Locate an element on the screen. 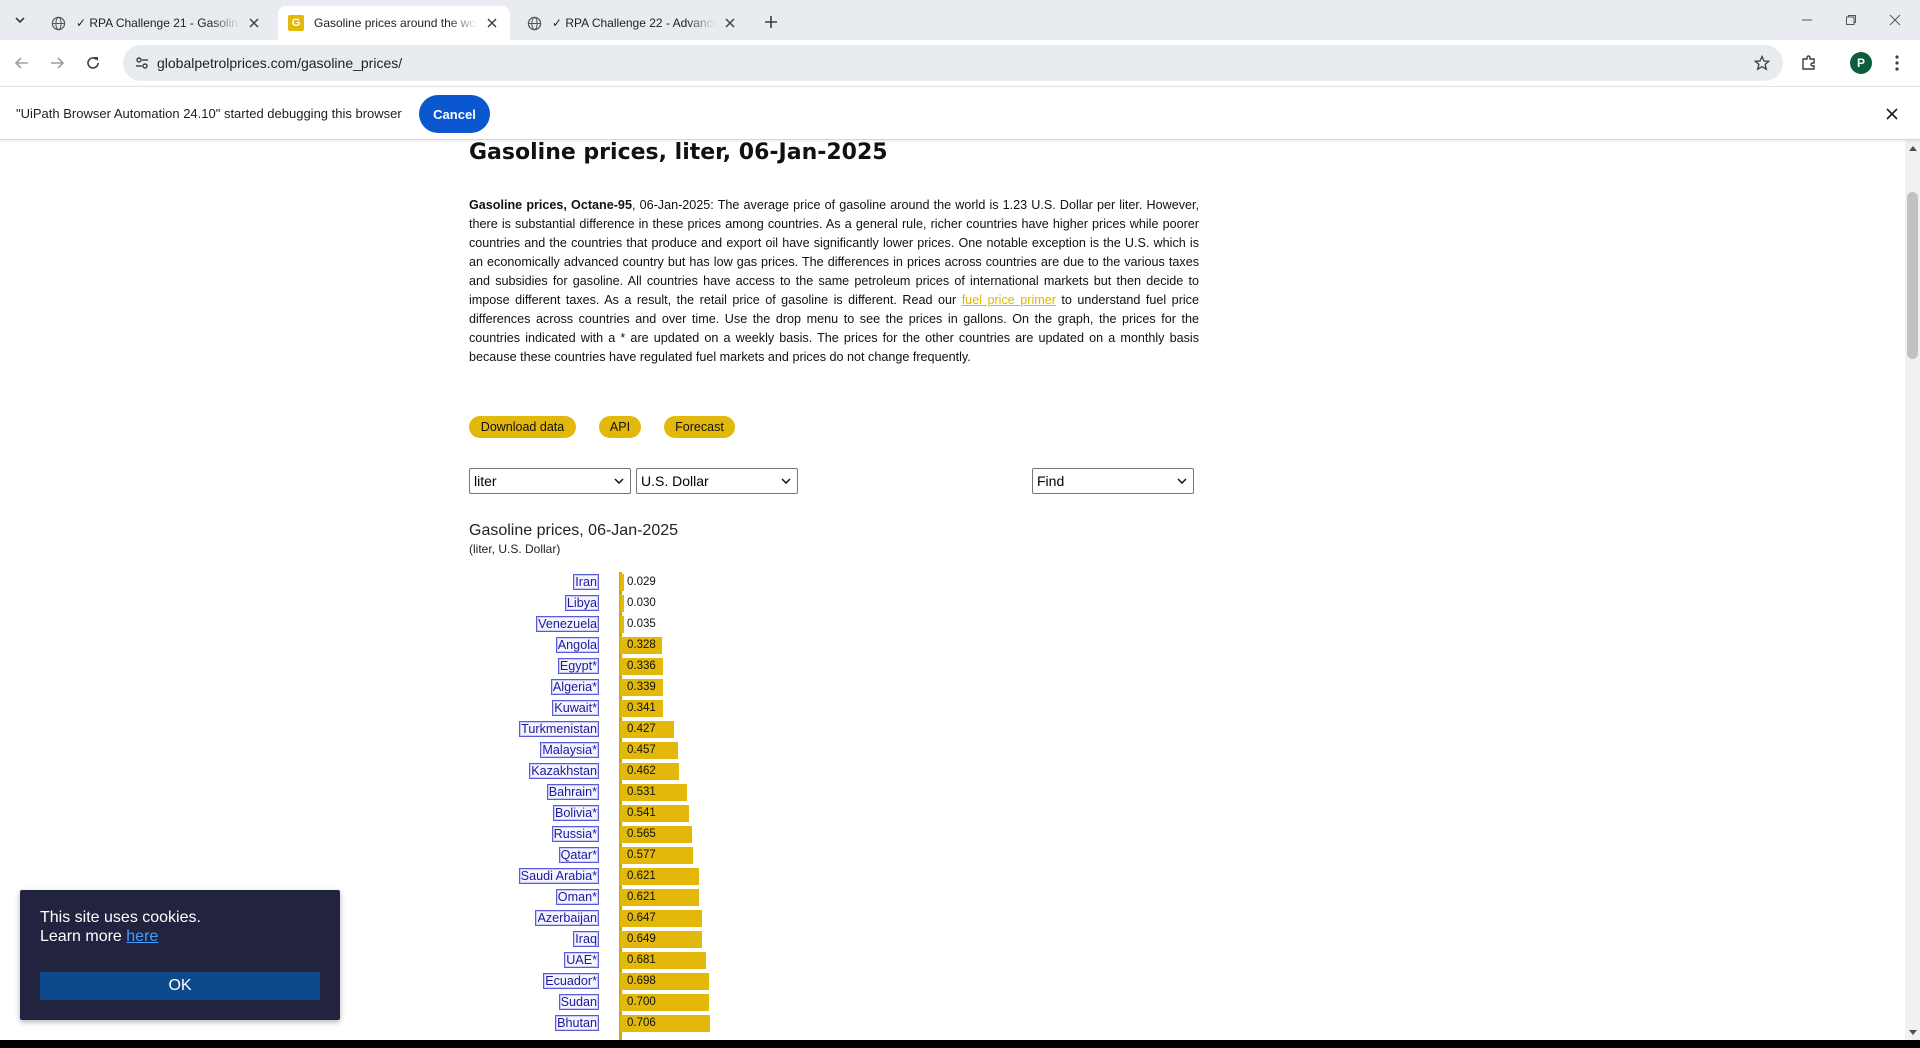  cookie-learn-more: Learn more is located at coordinates (81, 936).